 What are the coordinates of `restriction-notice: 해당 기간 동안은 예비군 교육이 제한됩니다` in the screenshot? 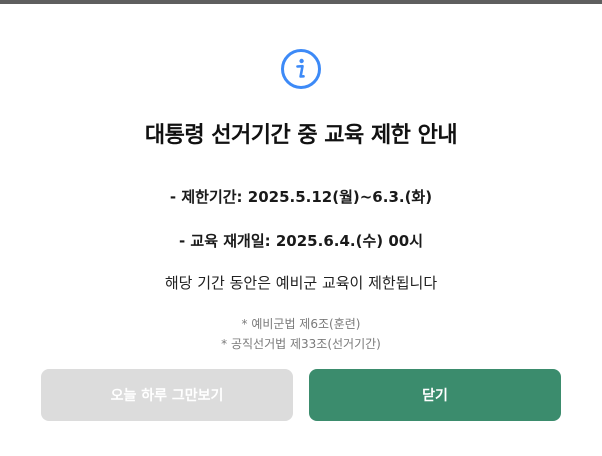 It's located at (301, 283).